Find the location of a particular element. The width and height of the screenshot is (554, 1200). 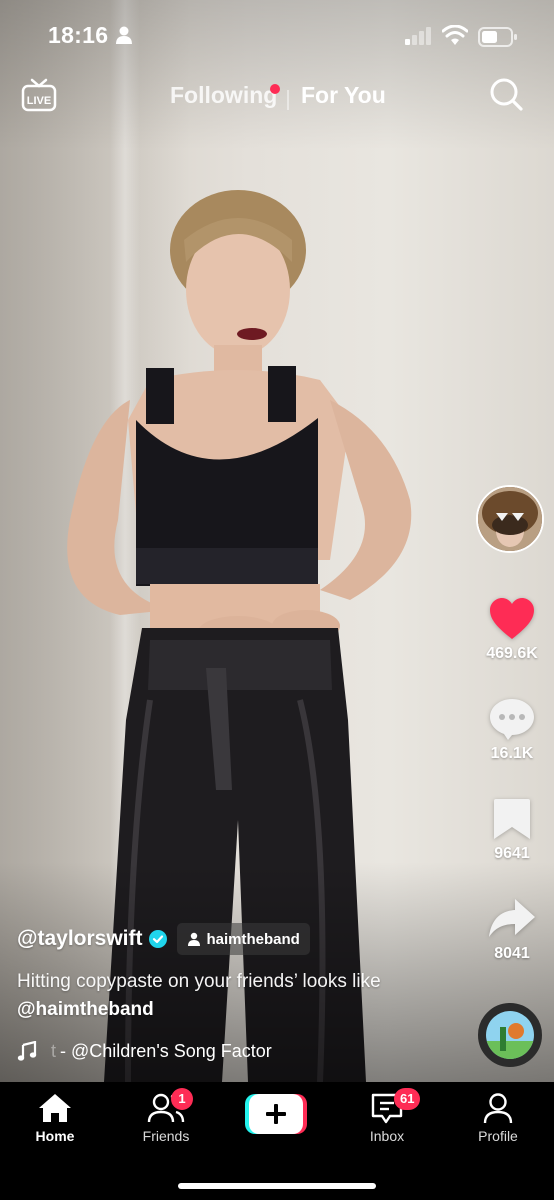

create-plus-icon is located at coordinates (276, 1114).